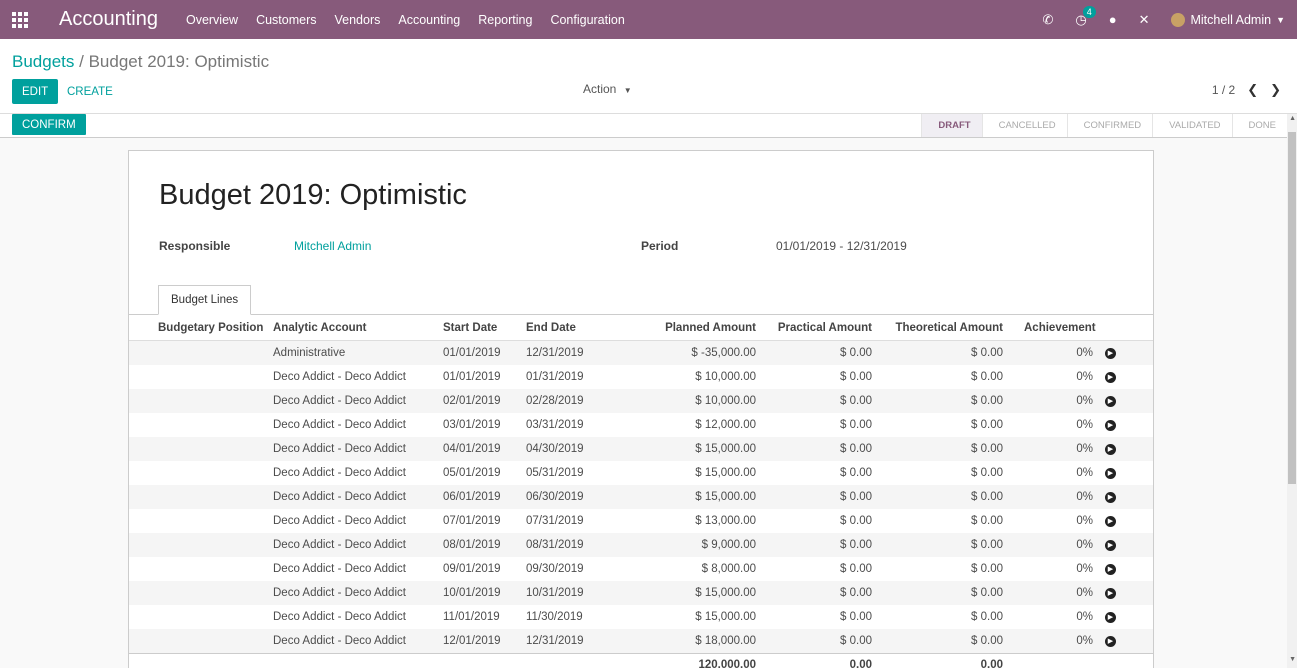  Describe the element at coordinates (1228, 19) in the screenshot. I see `user-menu: Mitchell Admin ▼` at that location.